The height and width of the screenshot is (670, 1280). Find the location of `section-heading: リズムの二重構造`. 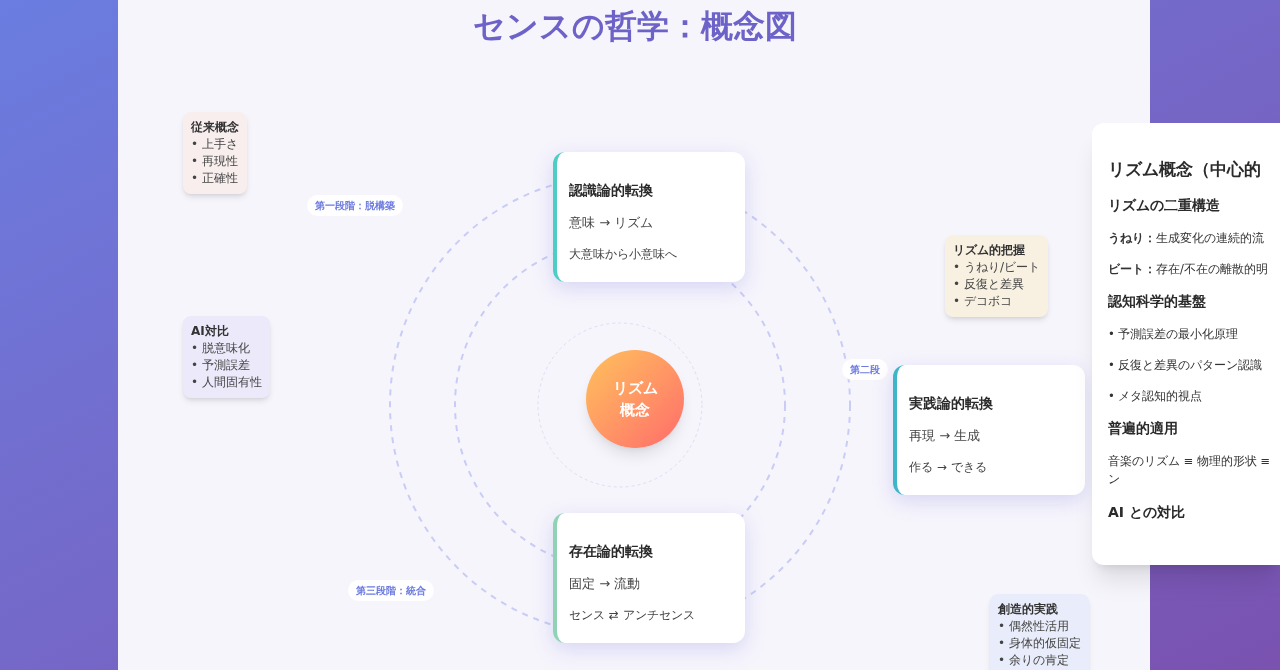

section-heading: リズムの二重構造 is located at coordinates (1164, 205).